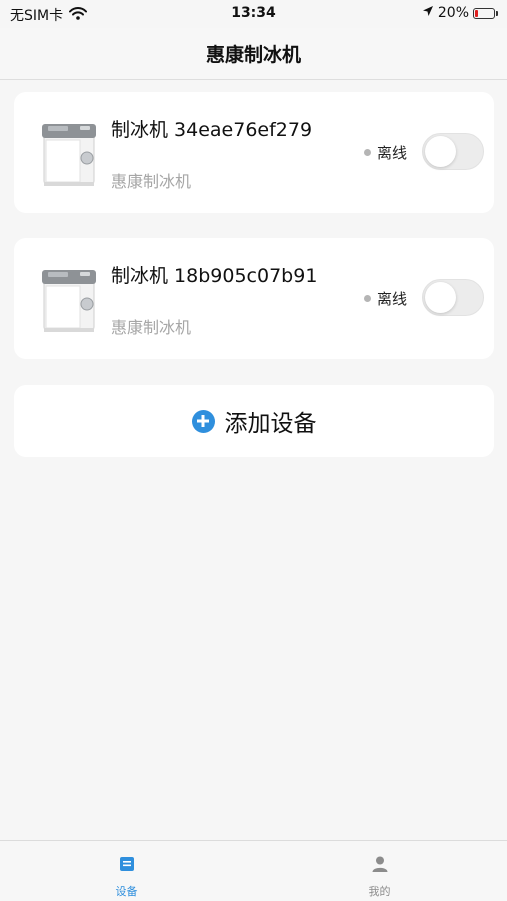 This screenshot has width=507, height=901. What do you see at coordinates (379, 891) in the screenshot?
I see `tab-label: 我的` at bounding box center [379, 891].